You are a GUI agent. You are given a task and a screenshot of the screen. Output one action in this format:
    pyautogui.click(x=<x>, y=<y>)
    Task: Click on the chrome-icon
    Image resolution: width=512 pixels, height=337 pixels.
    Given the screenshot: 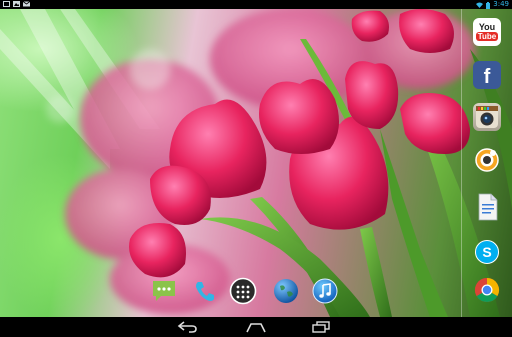 What is the action you would take?
    pyautogui.click(x=487, y=290)
    